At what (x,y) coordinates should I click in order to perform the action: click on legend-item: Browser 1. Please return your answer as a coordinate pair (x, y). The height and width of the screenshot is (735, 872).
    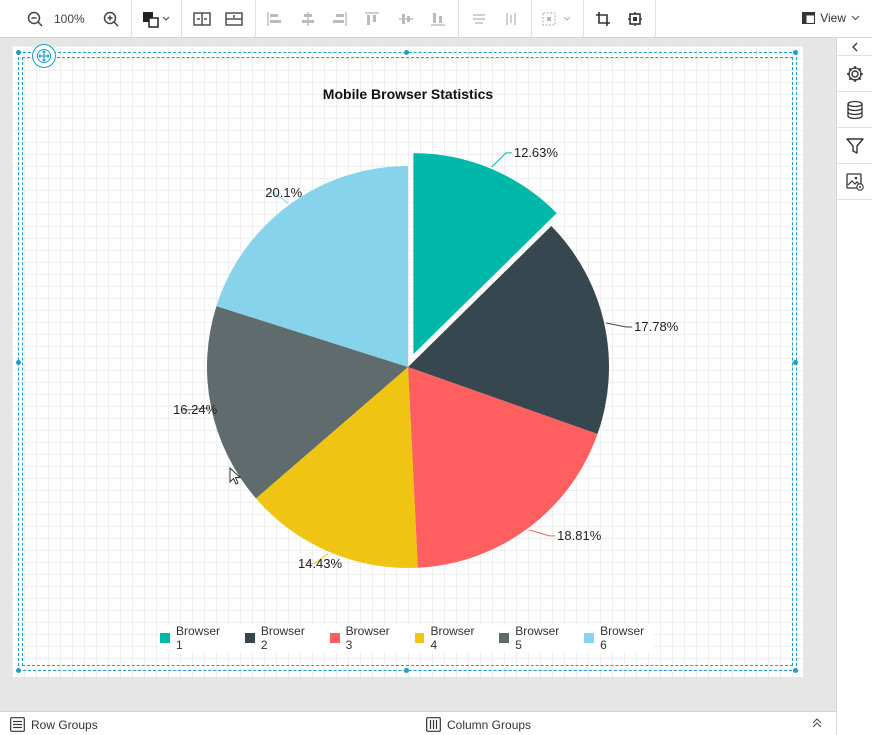
    Looking at the image, I should click on (195, 638).